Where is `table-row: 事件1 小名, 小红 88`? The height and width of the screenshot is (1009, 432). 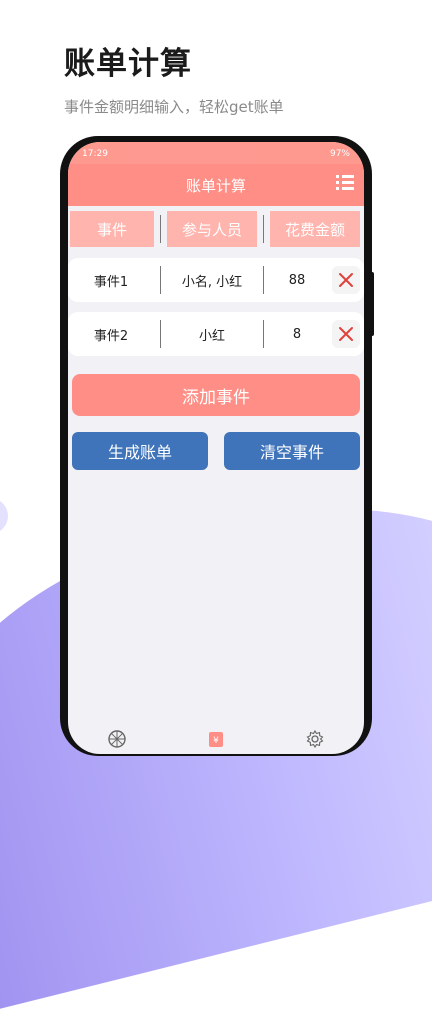 table-row: 事件1 小名, 小红 88 is located at coordinates (216, 280).